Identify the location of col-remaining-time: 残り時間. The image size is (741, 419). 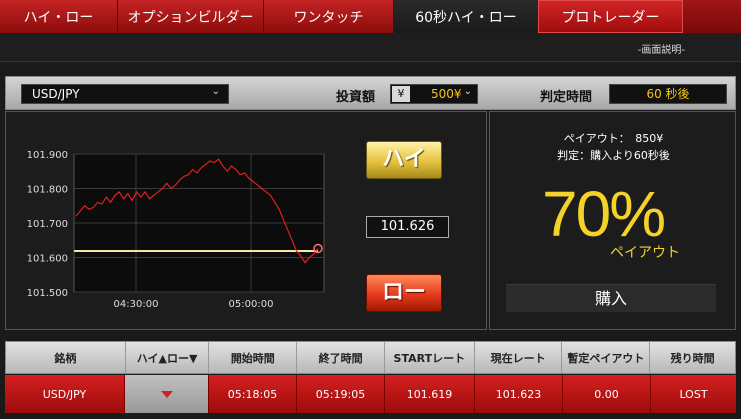
(692, 358).